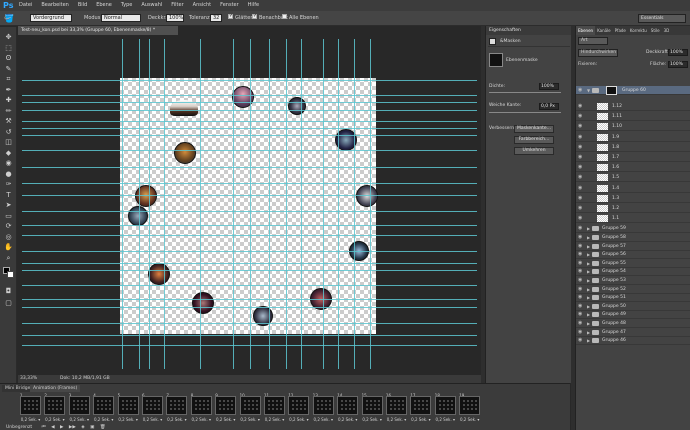 The width and height of the screenshot is (690, 430). Describe the element at coordinates (8, 226) in the screenshot. I see `3d-rotate-icon: ⟳` at that location.